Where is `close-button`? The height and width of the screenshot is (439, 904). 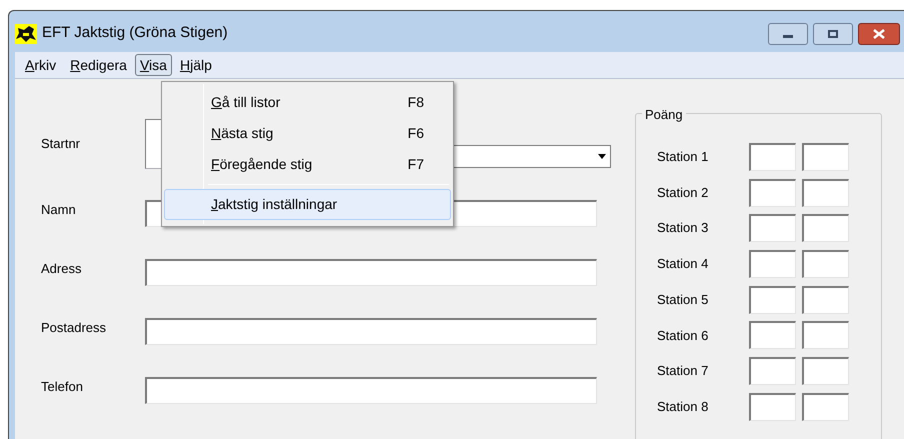 close-button is located at coordinates (879, 33).